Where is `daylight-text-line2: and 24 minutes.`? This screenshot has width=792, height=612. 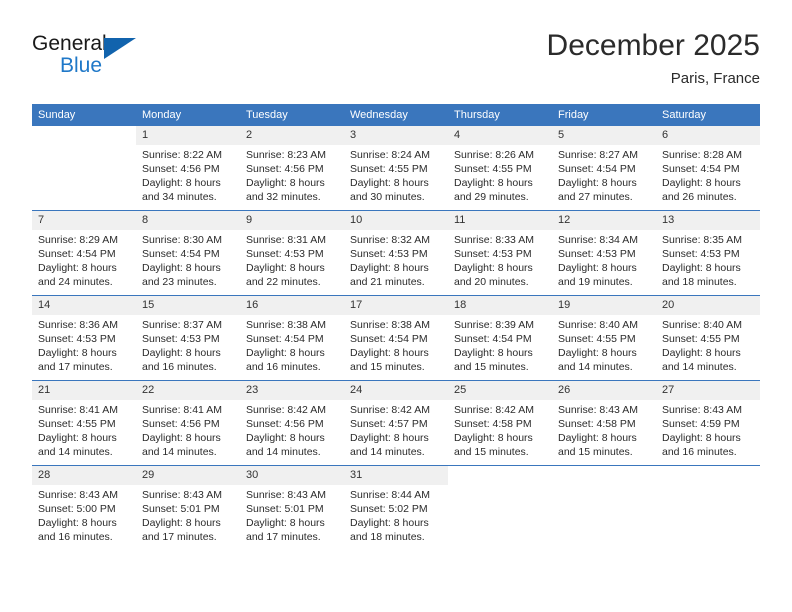
daylight-text-line2: and 24 minutes. is located at coordinates (75, 282).